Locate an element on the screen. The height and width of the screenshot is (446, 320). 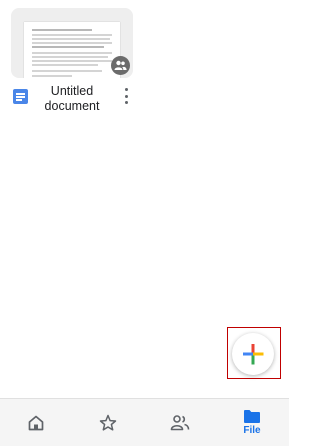
home-icon is located at coordinates (36, 422).